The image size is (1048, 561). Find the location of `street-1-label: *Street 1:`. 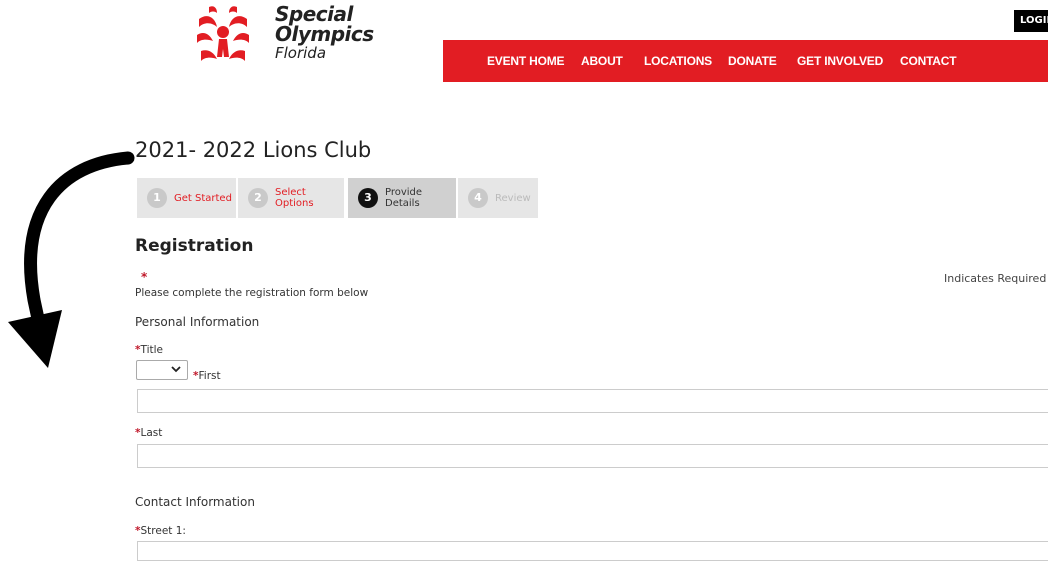

street-1-label: *Street 1: is located at coordinates (160, 531).